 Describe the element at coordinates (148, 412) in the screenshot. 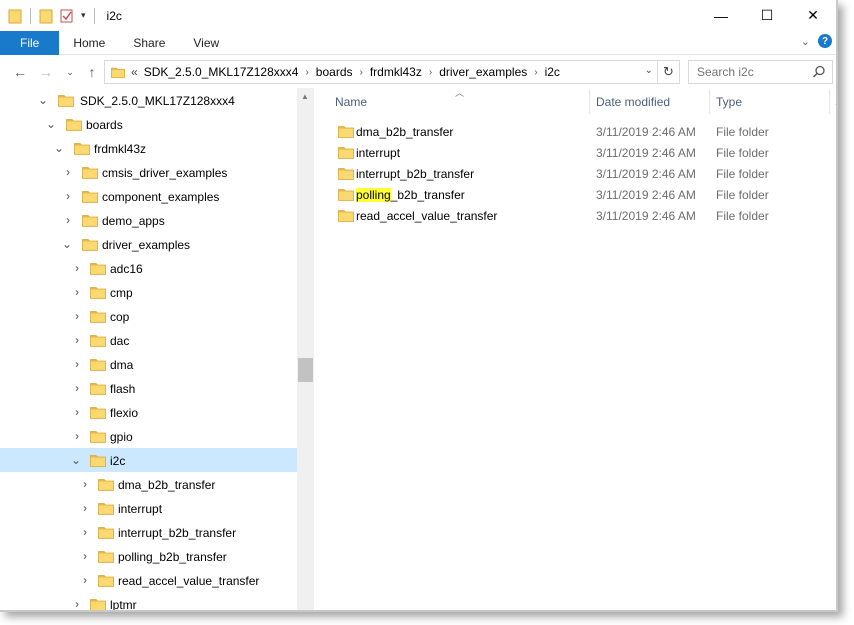

I see `tree-item: › flexio` at that location.